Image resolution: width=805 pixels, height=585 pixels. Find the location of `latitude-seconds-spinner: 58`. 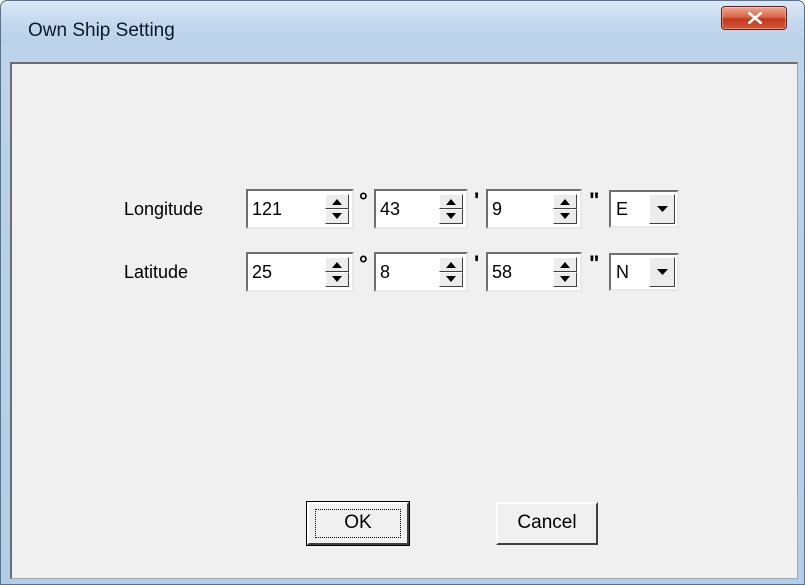

latitude-seconds-spinner: 58 is located at coordinates (534, 272).